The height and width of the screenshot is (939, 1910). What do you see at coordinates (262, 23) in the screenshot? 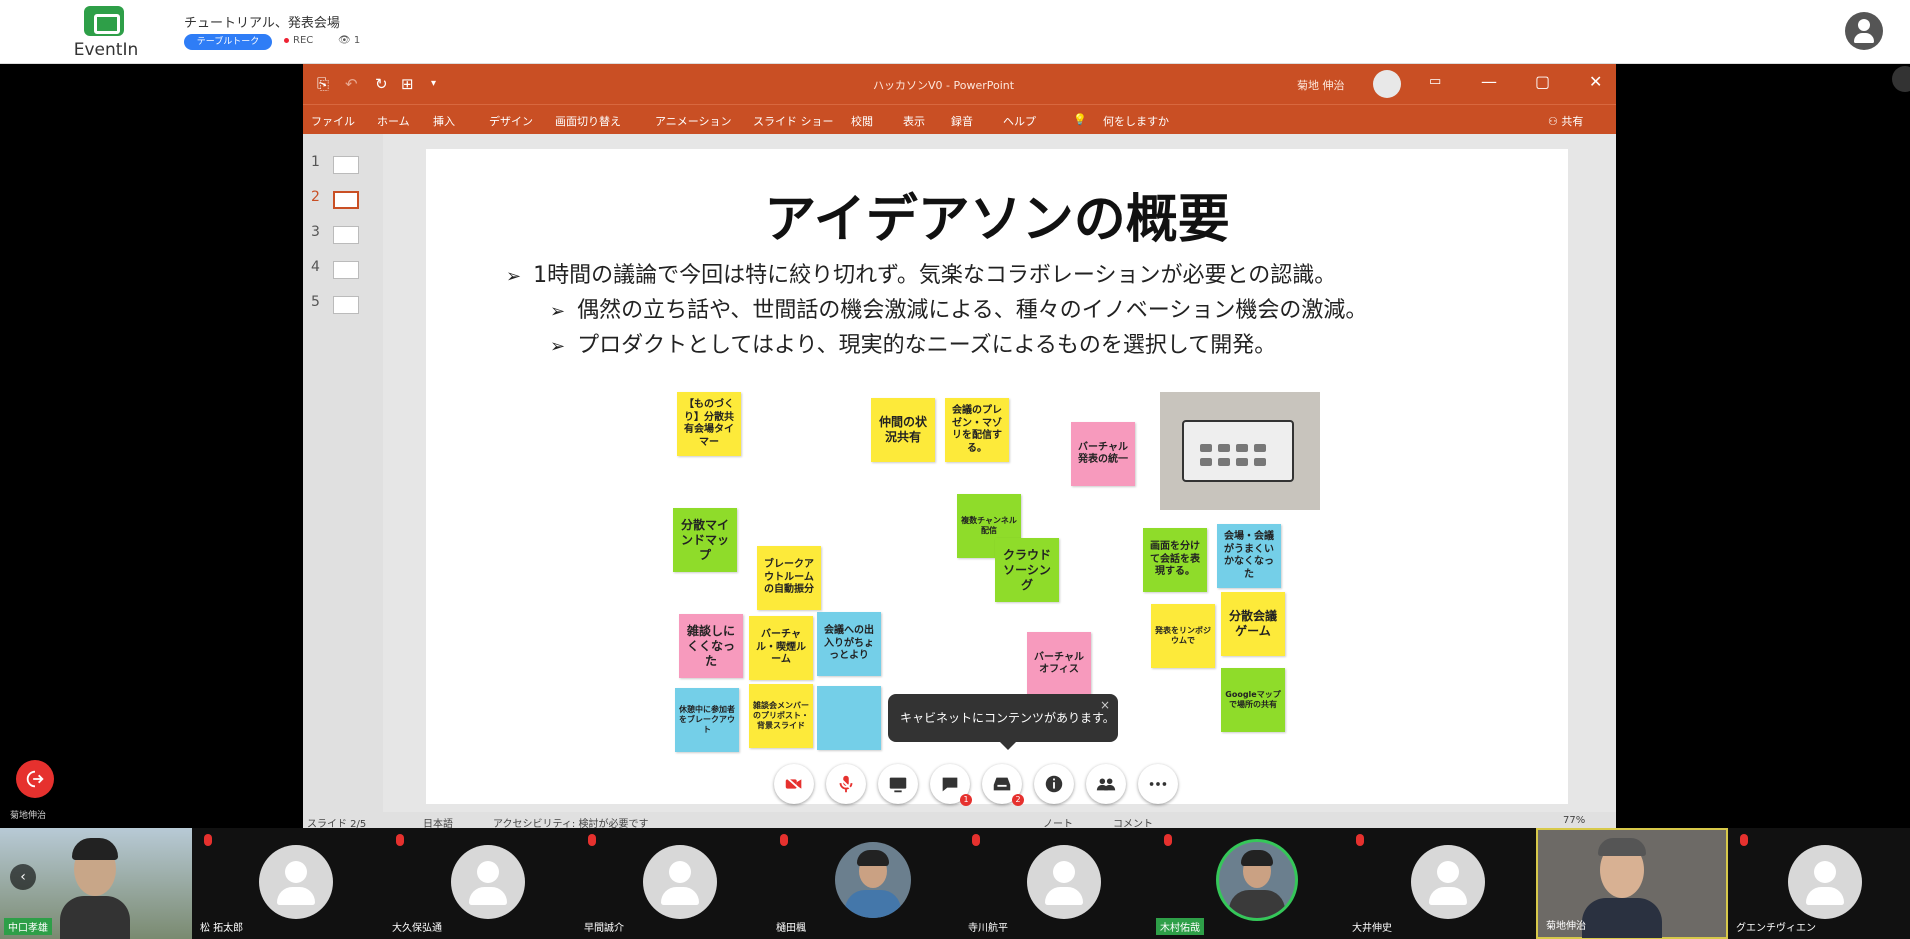
I see `meeting-title: チュートリアル、発表会場` at bounding box center [262, 23].